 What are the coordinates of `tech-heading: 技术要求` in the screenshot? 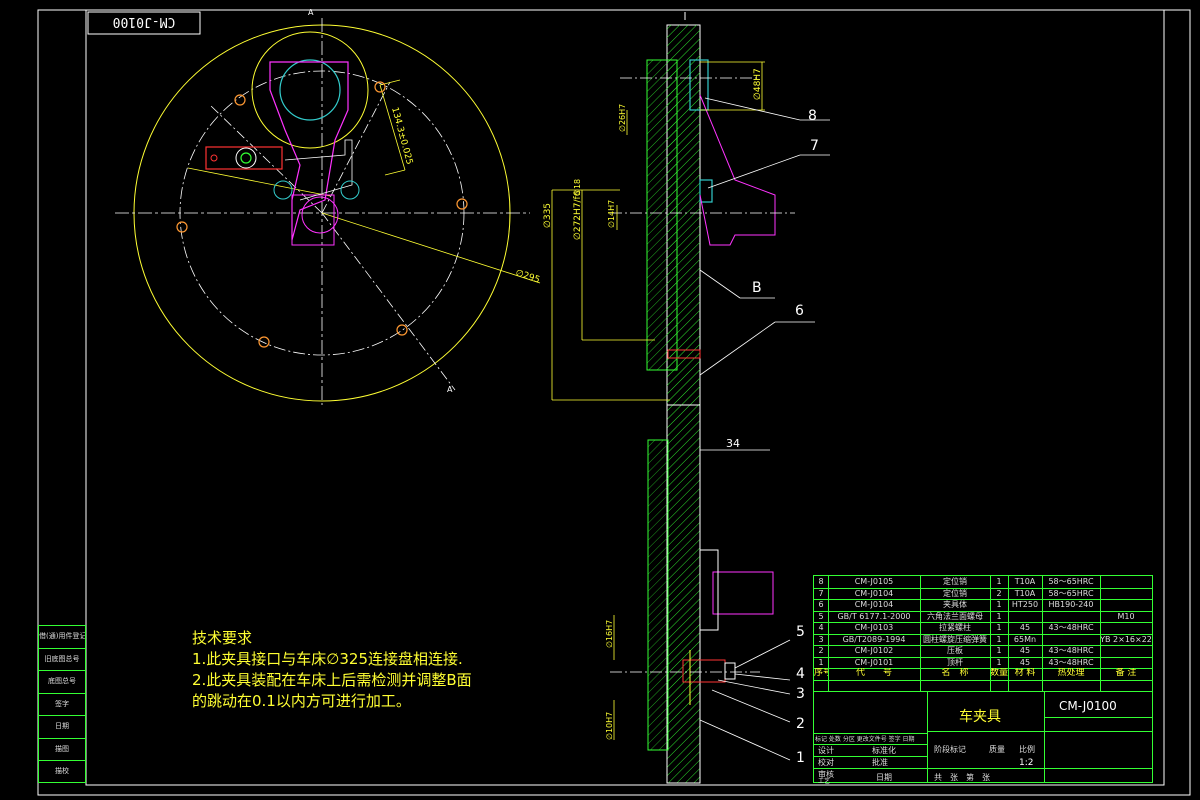 It's located at (222, 638).